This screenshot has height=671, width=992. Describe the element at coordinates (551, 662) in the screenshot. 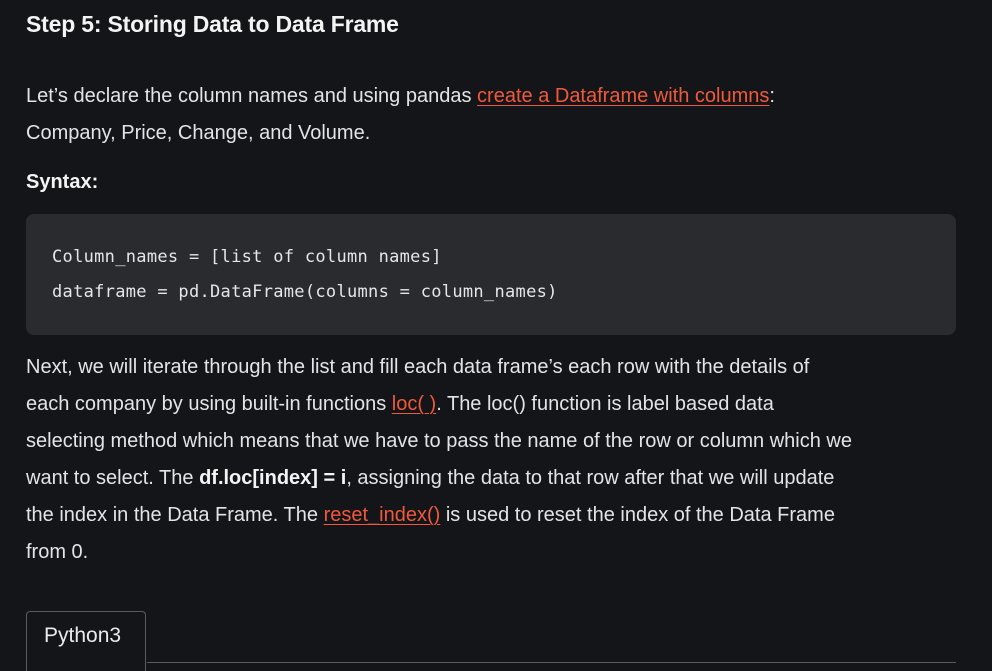

I see `code-tabs-divider` at that location.